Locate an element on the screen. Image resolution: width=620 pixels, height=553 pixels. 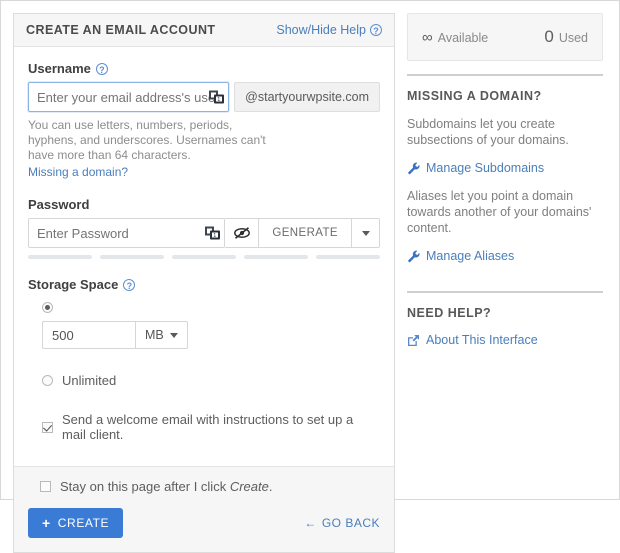
password-input is located at coordinates (127, 233).